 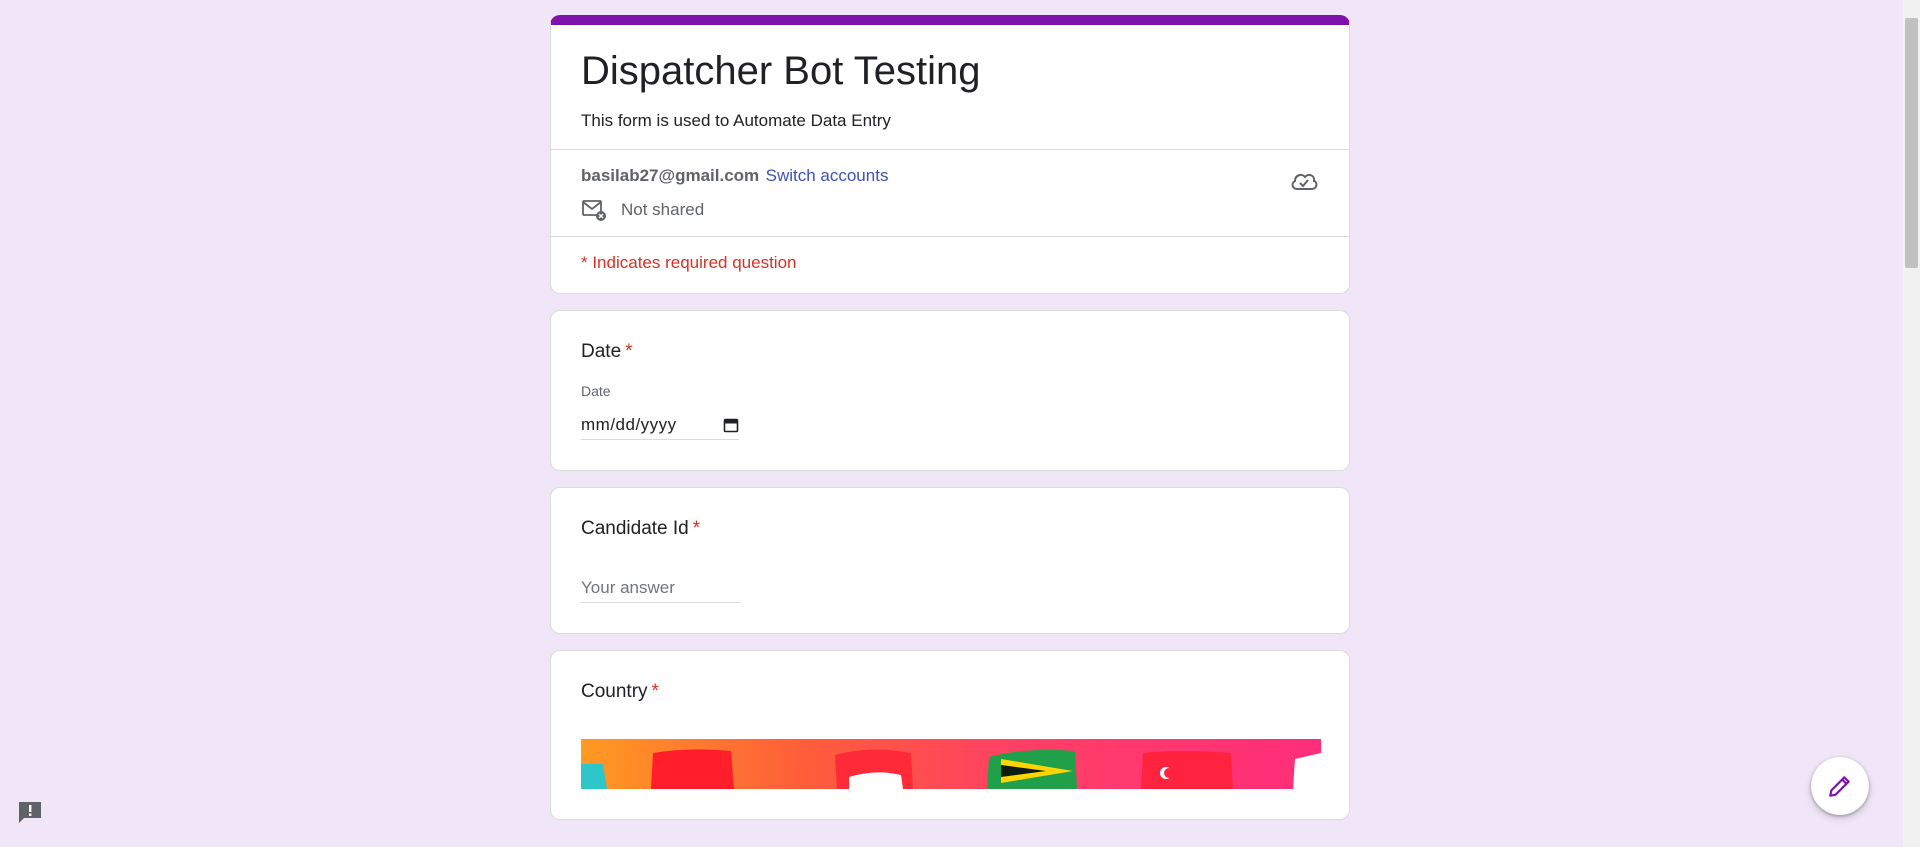 I want to click on form-description: This form is used to Automate Data Entry, so click(x=736, y=120).